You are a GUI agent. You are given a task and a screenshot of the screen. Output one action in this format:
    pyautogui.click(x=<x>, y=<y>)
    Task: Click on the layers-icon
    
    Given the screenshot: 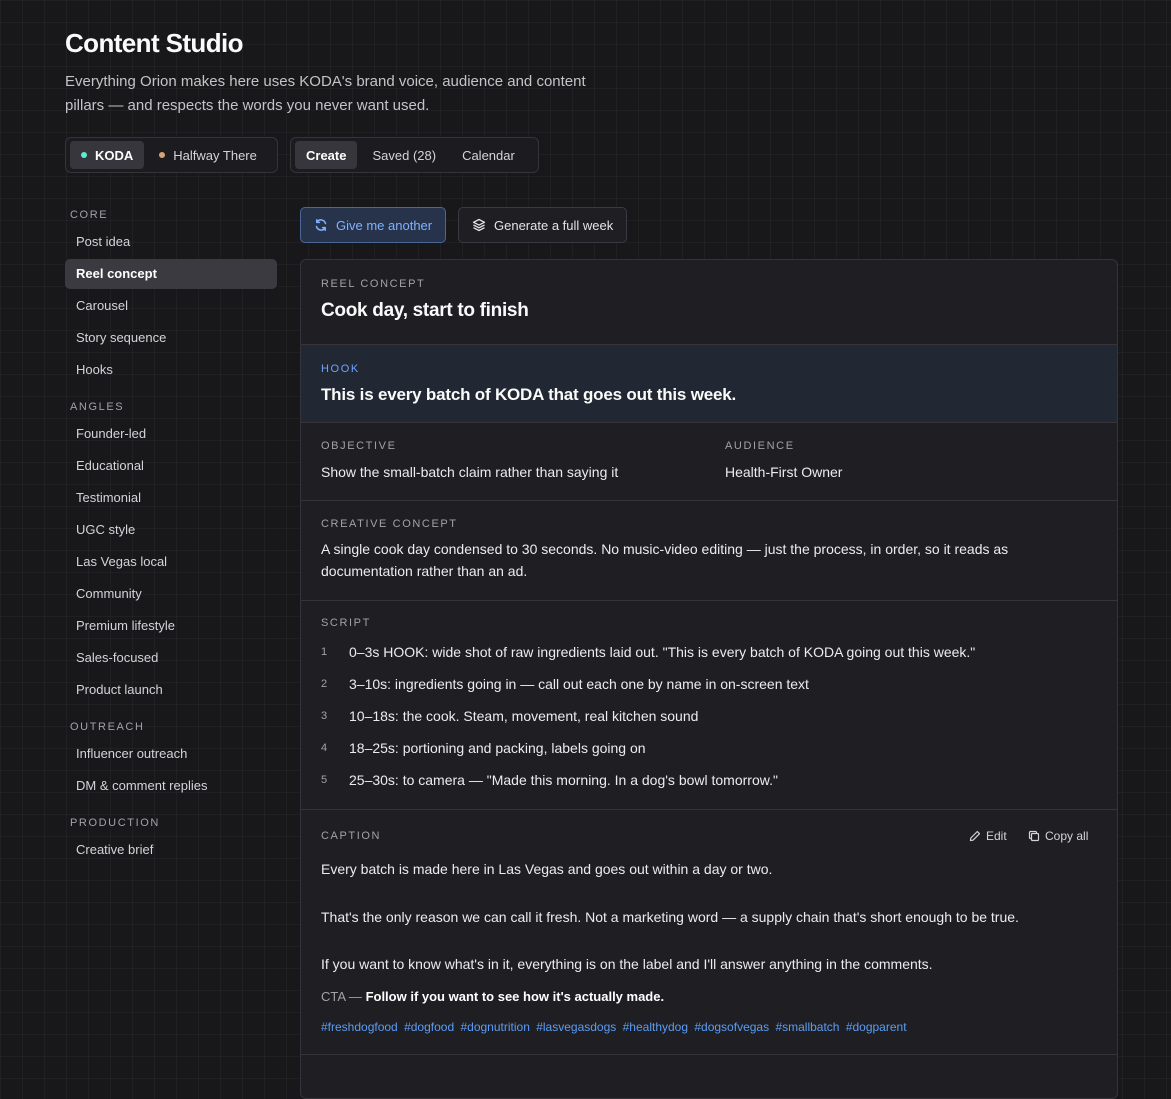 What is the action you would take?
    pyautogui.click(x=479, y=225)
    